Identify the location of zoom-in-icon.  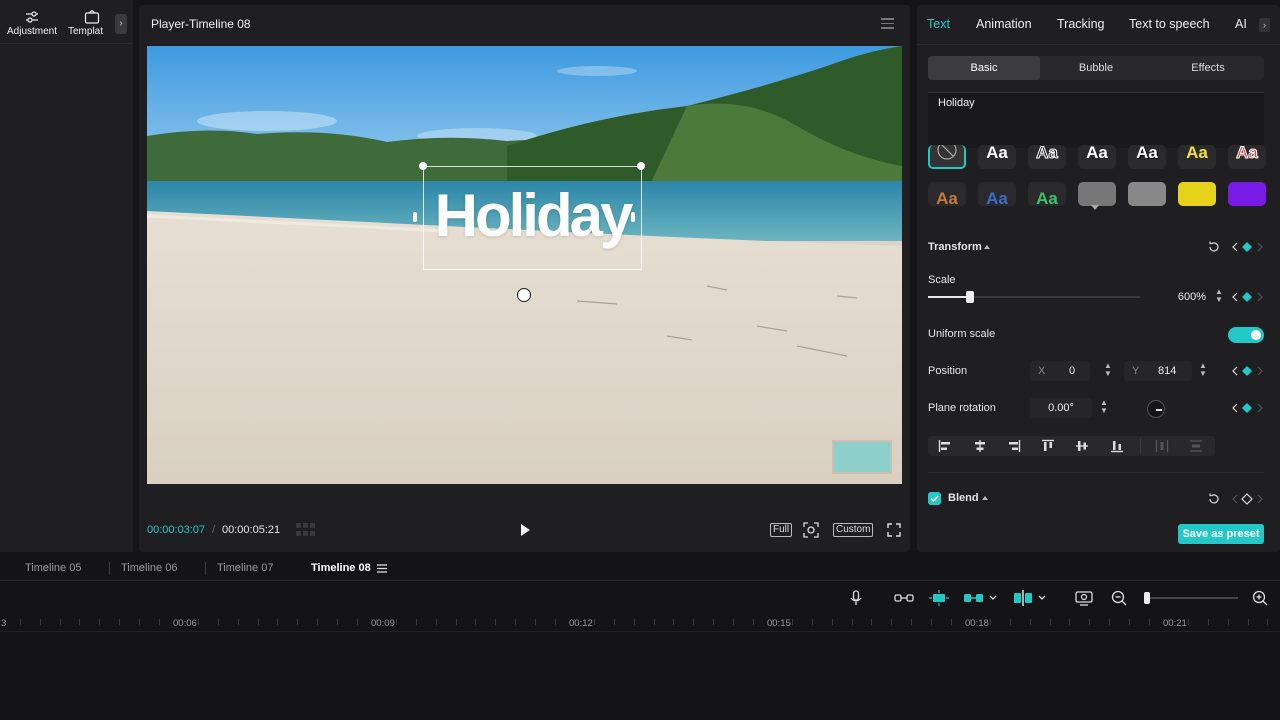
(1260, 598).